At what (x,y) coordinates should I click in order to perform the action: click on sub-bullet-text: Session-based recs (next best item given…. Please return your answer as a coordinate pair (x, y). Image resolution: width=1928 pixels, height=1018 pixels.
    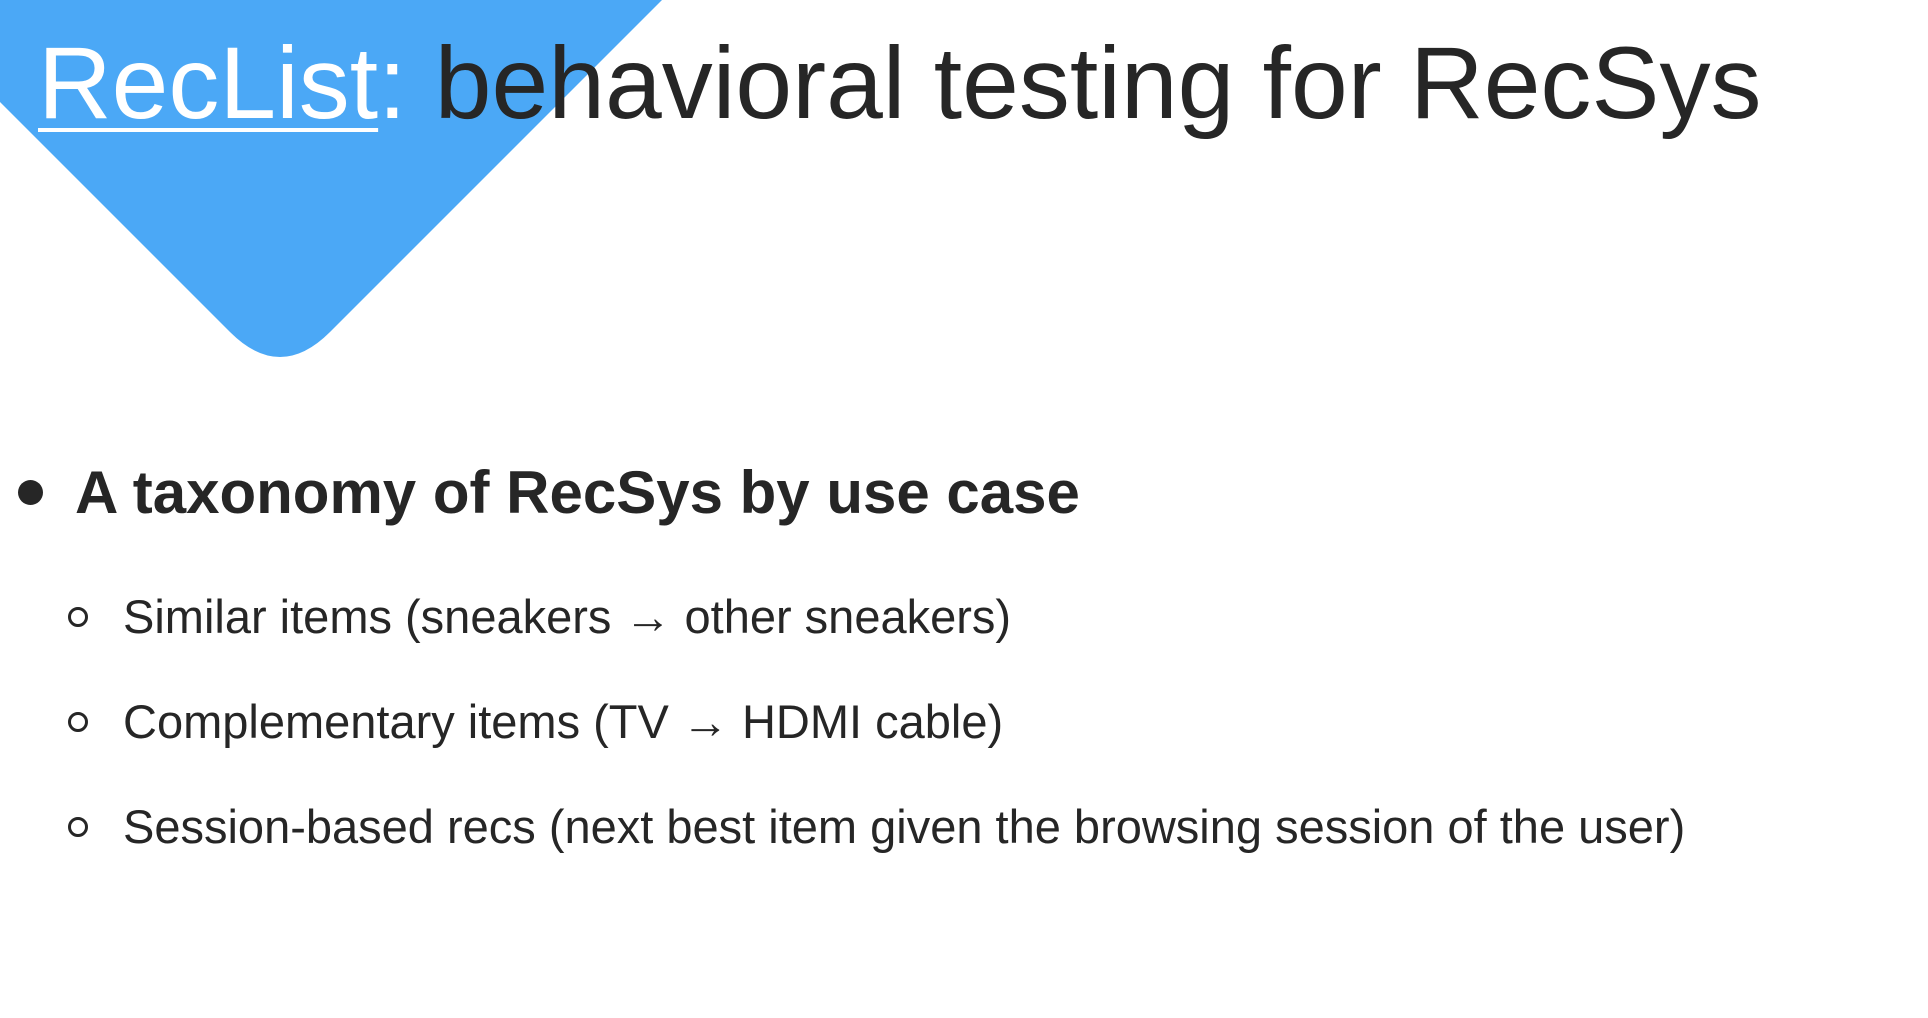
    Looking at the image, I should click on (904, 826).